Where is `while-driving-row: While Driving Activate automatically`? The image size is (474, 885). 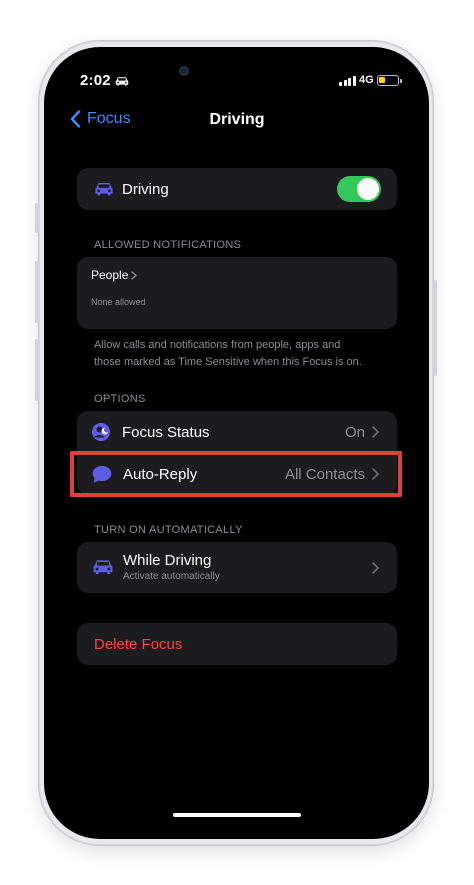
while-driving-row: While Driving Activate automatically is located at coordinates (237, 567).